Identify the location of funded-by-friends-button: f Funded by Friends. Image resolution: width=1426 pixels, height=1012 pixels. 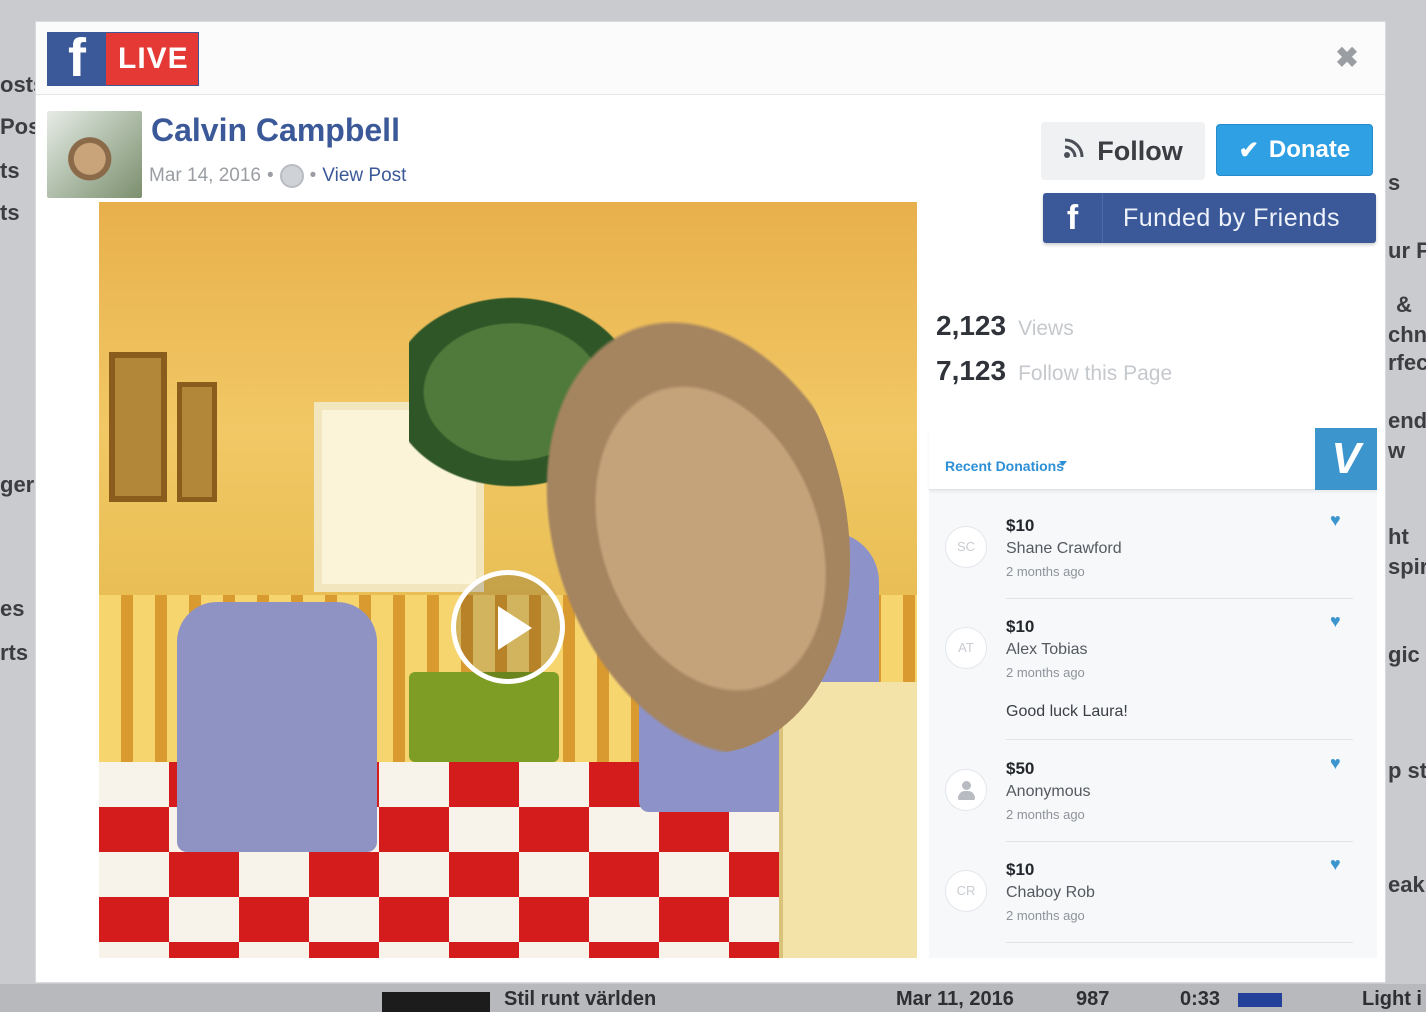
(1209, 218).